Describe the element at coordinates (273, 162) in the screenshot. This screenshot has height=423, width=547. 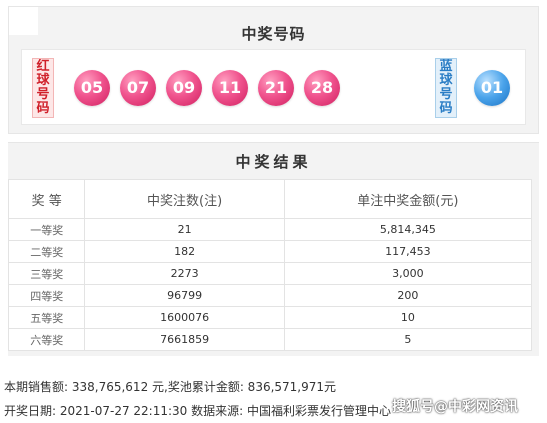
I see `prize-results-title: 中奖结果` at that location.